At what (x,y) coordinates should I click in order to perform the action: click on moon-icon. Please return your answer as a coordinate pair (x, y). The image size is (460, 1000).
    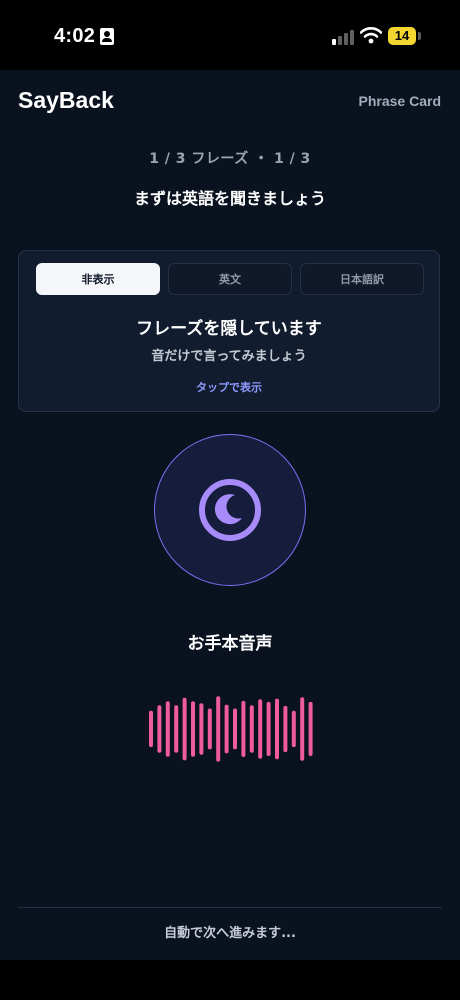
    Looking at the image, I should click on (230, 510).